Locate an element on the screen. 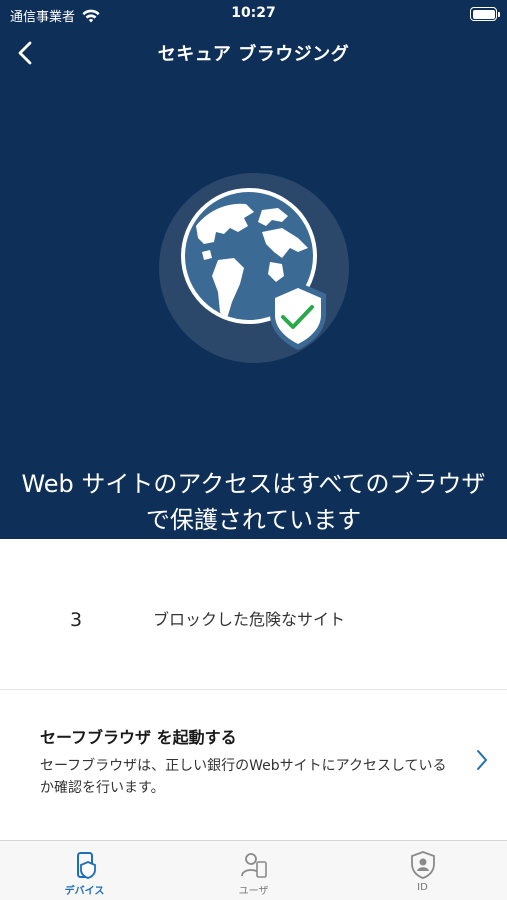 This screenshot has height=900, width=507. globe-shield-check-icon is located at coordinates (254, 268).